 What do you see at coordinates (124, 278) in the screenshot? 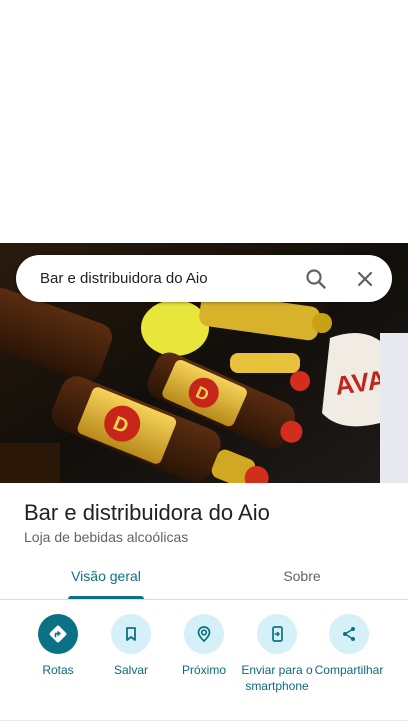
I see `search-input: Bar e distribuidora do Aio` at bounding box center [124, 278].